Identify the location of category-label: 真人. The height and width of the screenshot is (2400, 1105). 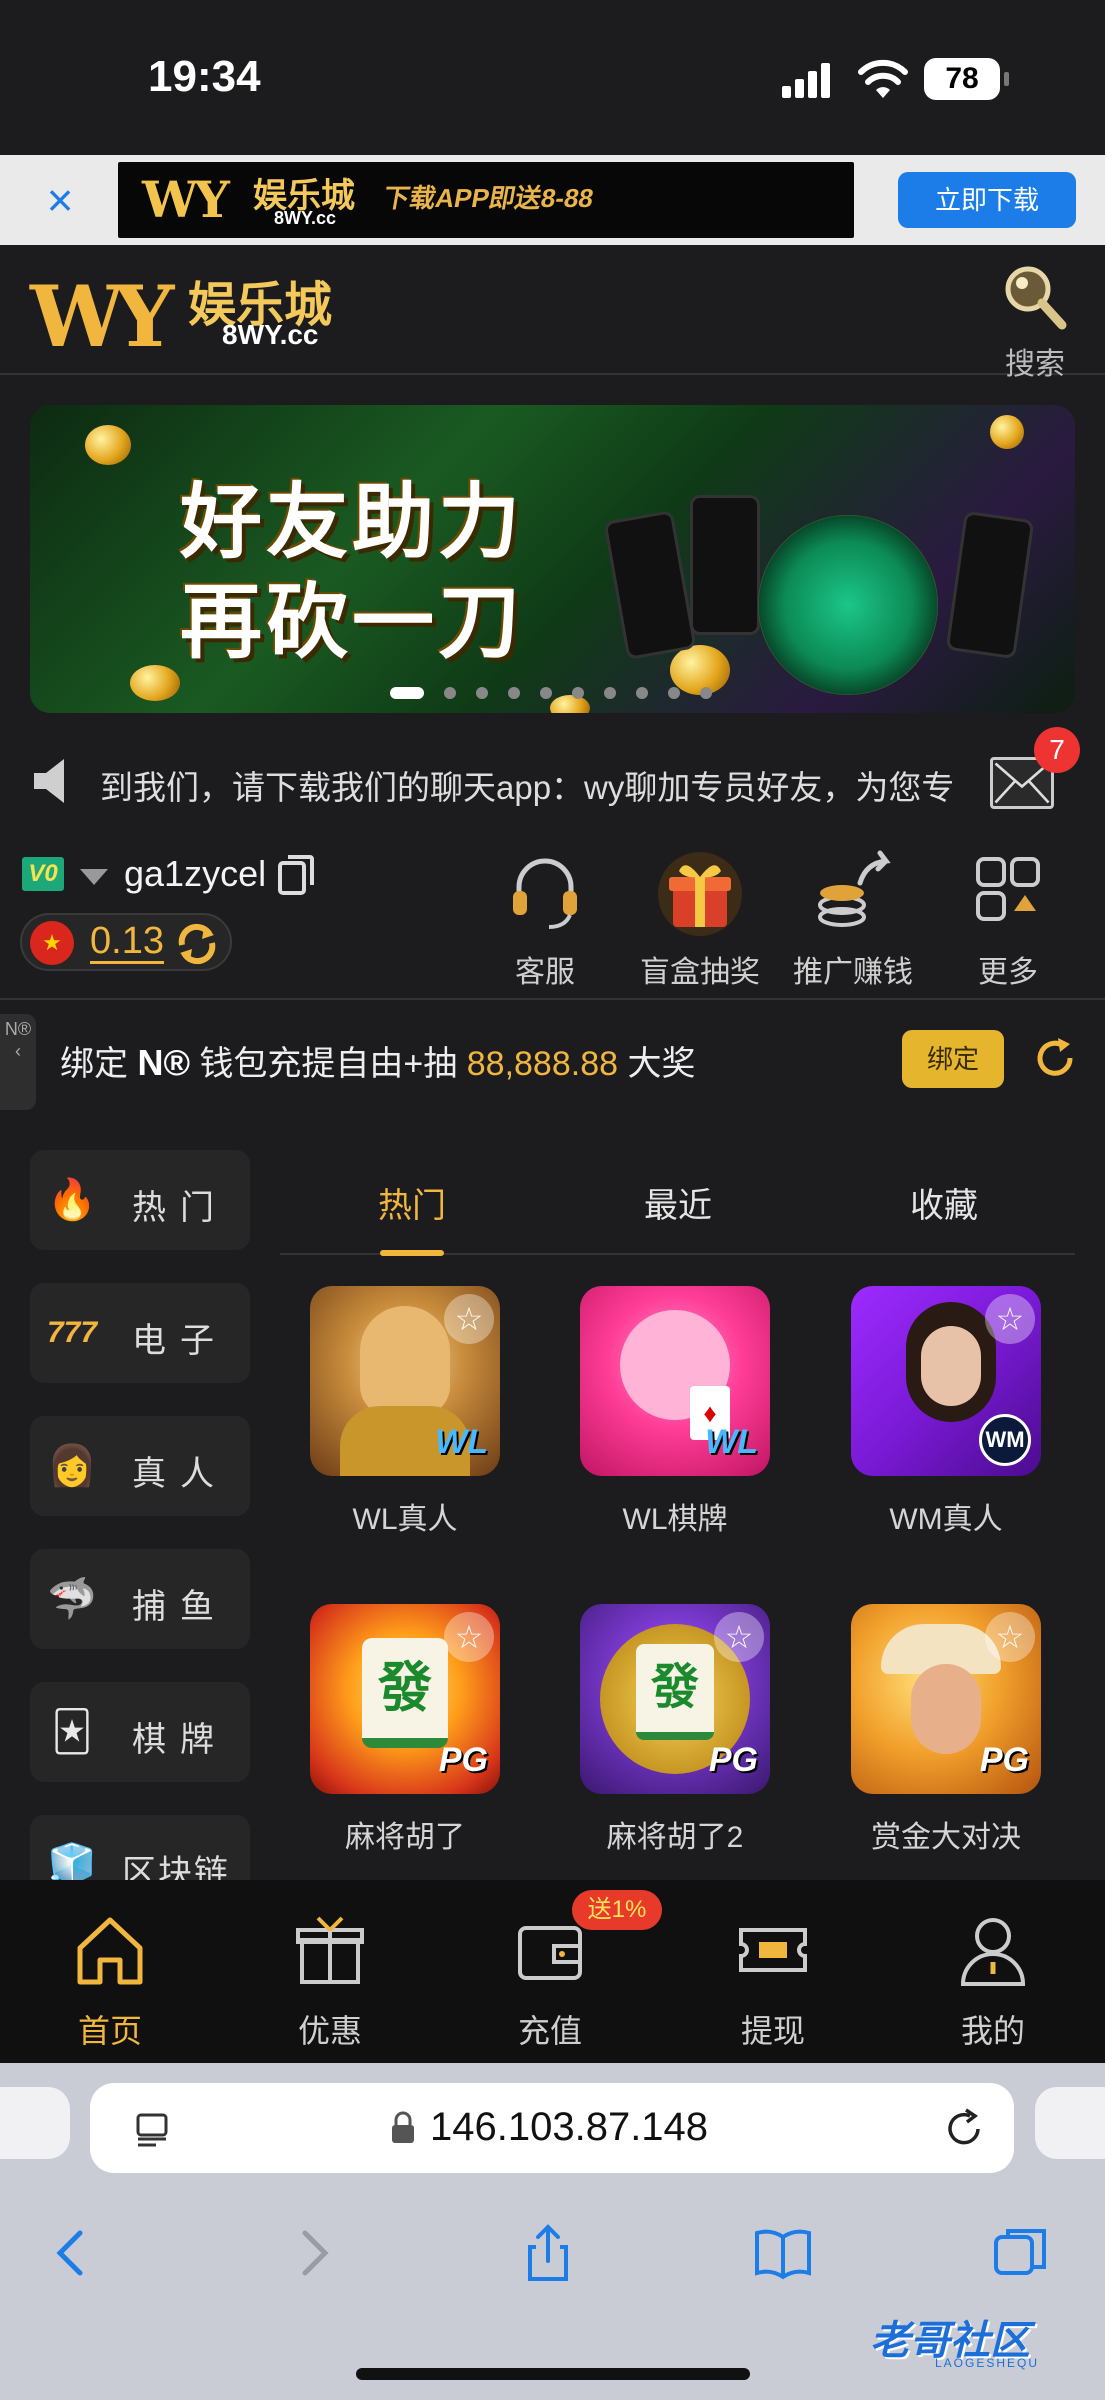
(180, 1474).